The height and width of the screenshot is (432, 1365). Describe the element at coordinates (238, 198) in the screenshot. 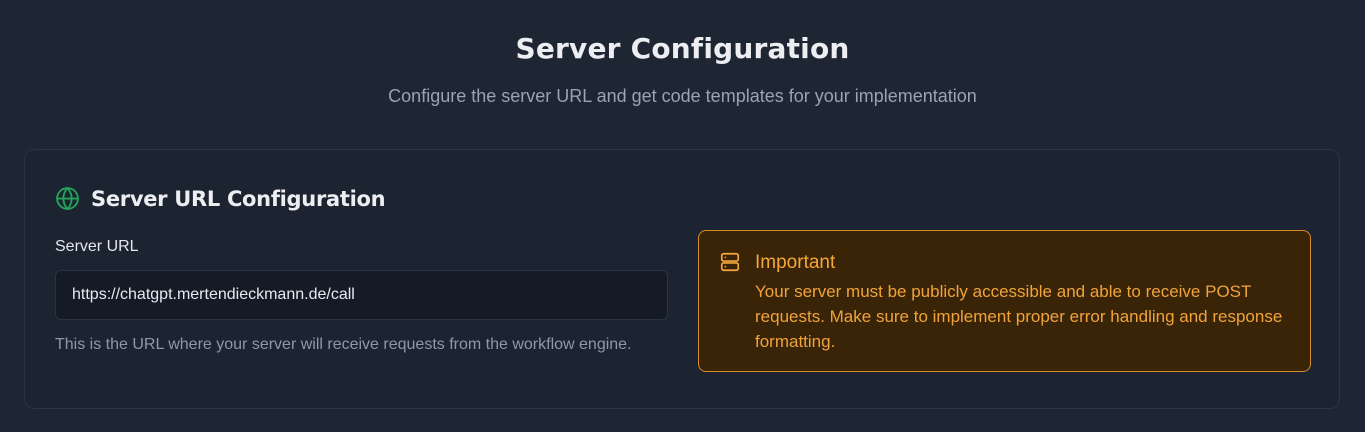

I see `card-title: Server URL Configuration` at that location.